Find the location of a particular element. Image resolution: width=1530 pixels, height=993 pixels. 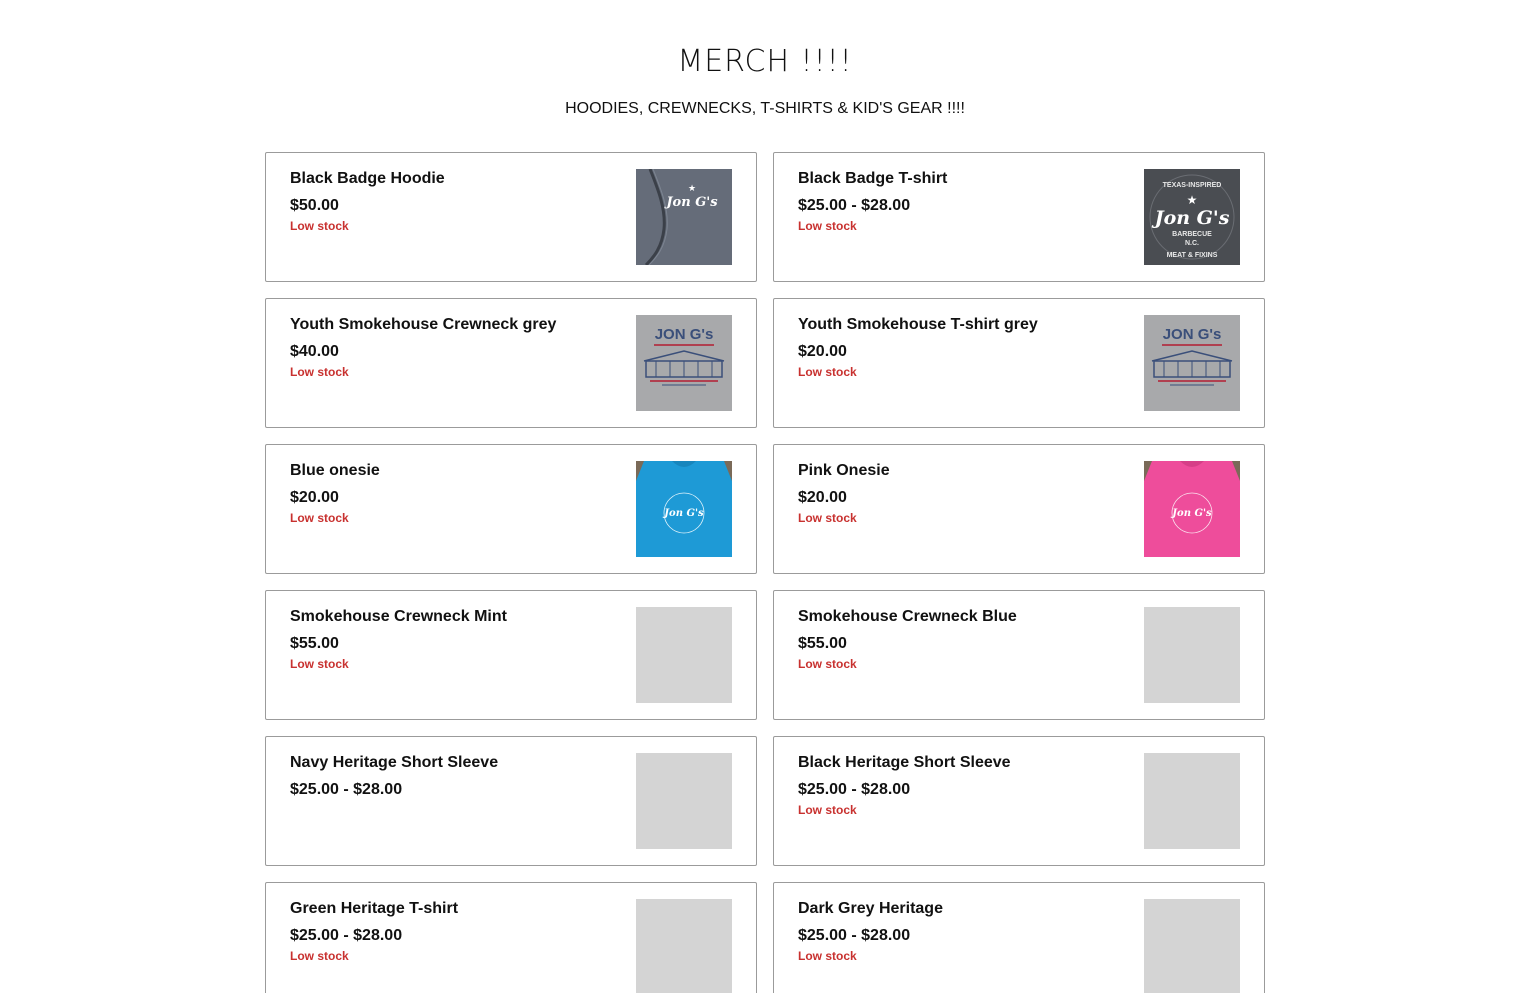

hoodie-icon: ★ Jon G's is located at coordinates (684, 217).